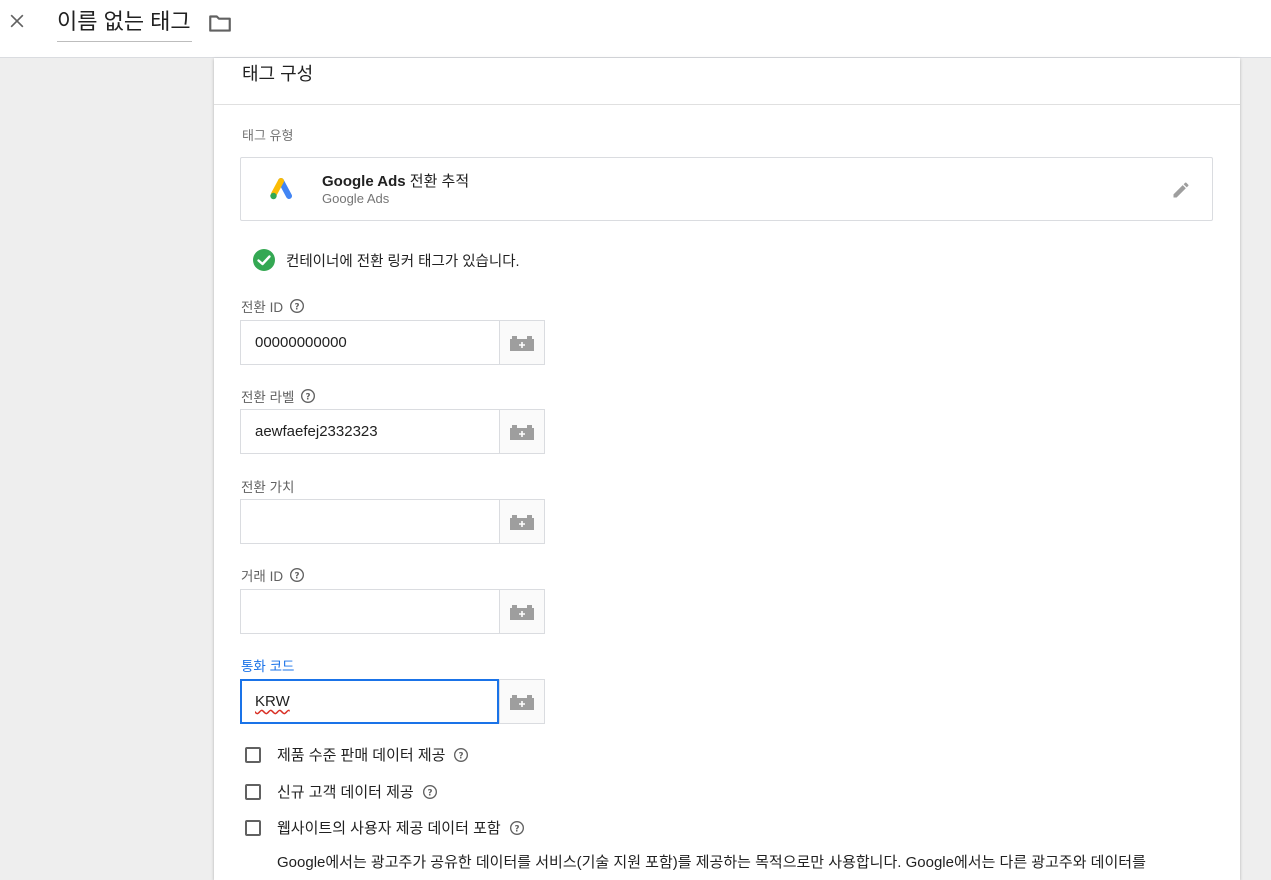 Image resolution: width=1271 pixels, height=880 pixels. Describe the element at coordinates (1256, 469) in the screenshot. I see `right-gutter` at that location.